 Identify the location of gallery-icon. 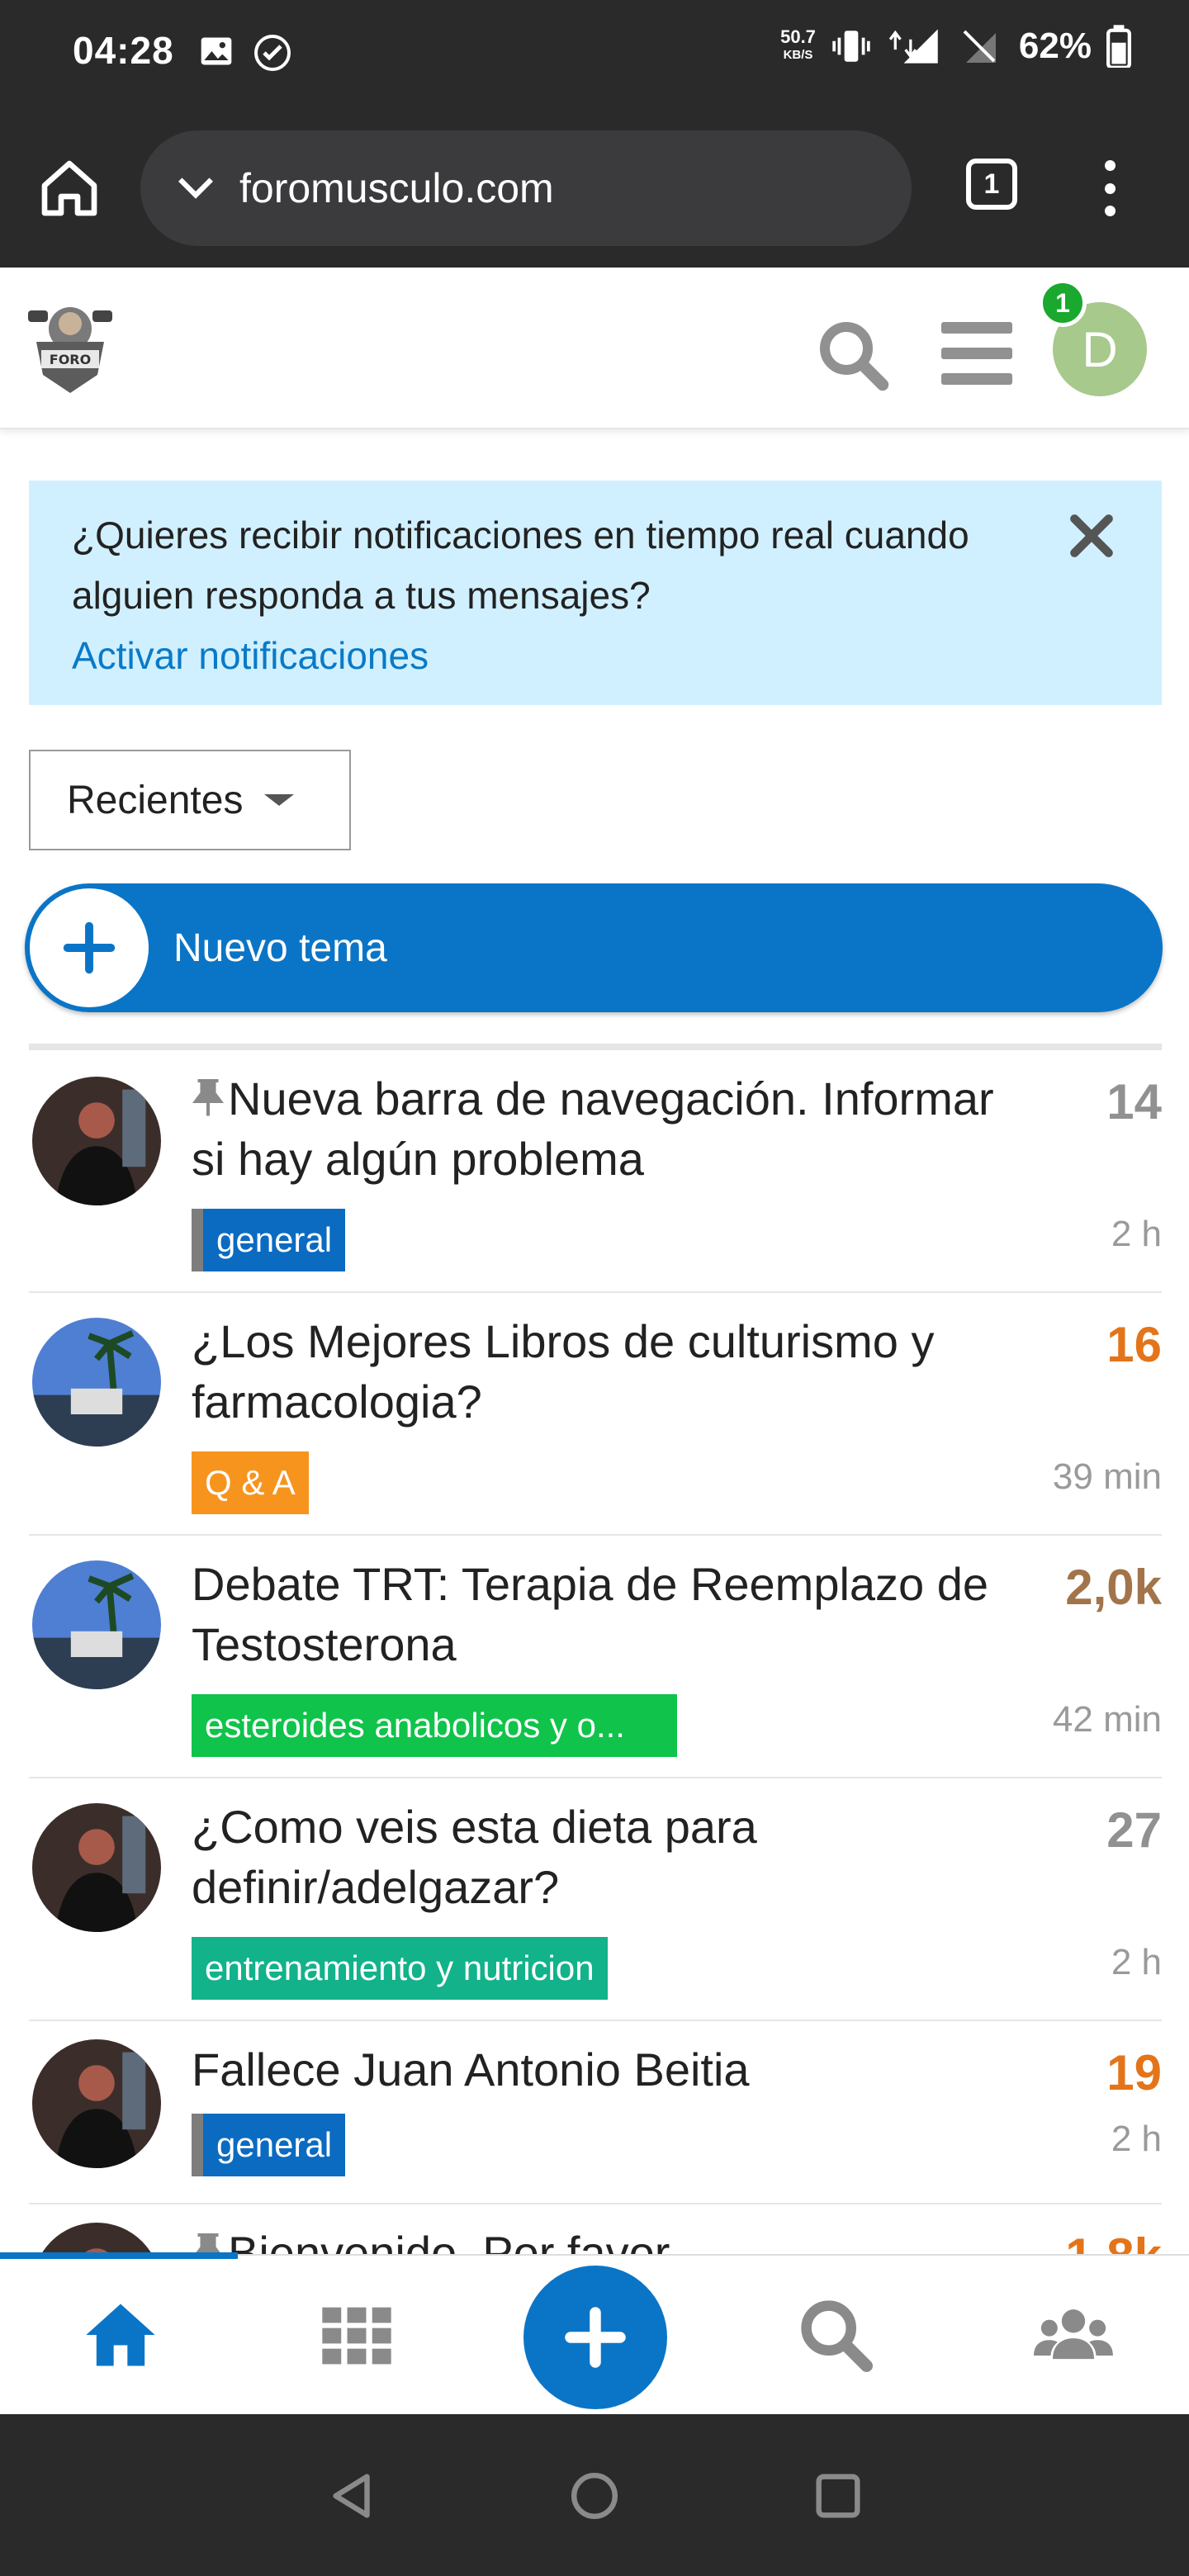
(216, 51).